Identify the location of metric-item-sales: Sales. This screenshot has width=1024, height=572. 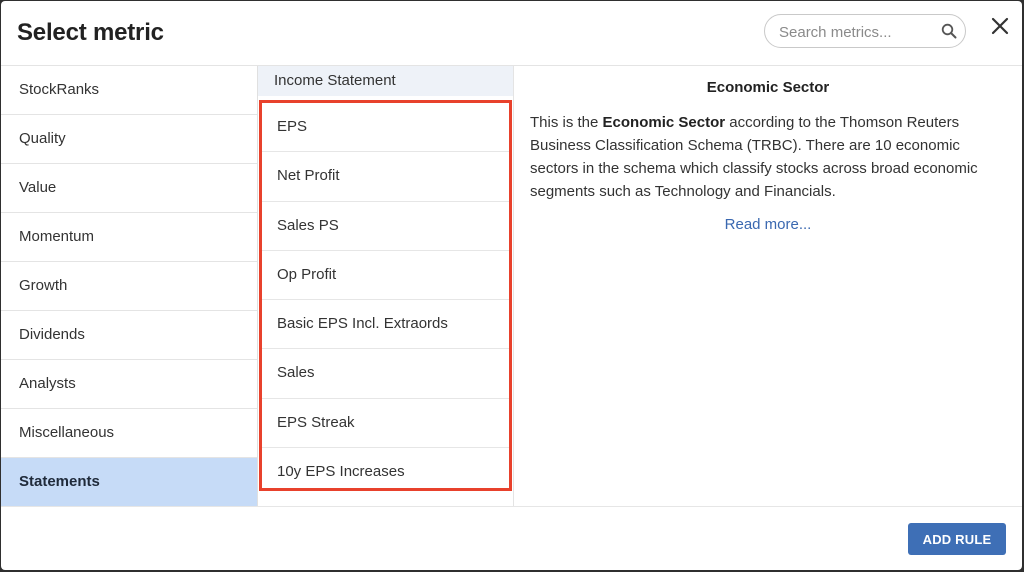
(385, 374).